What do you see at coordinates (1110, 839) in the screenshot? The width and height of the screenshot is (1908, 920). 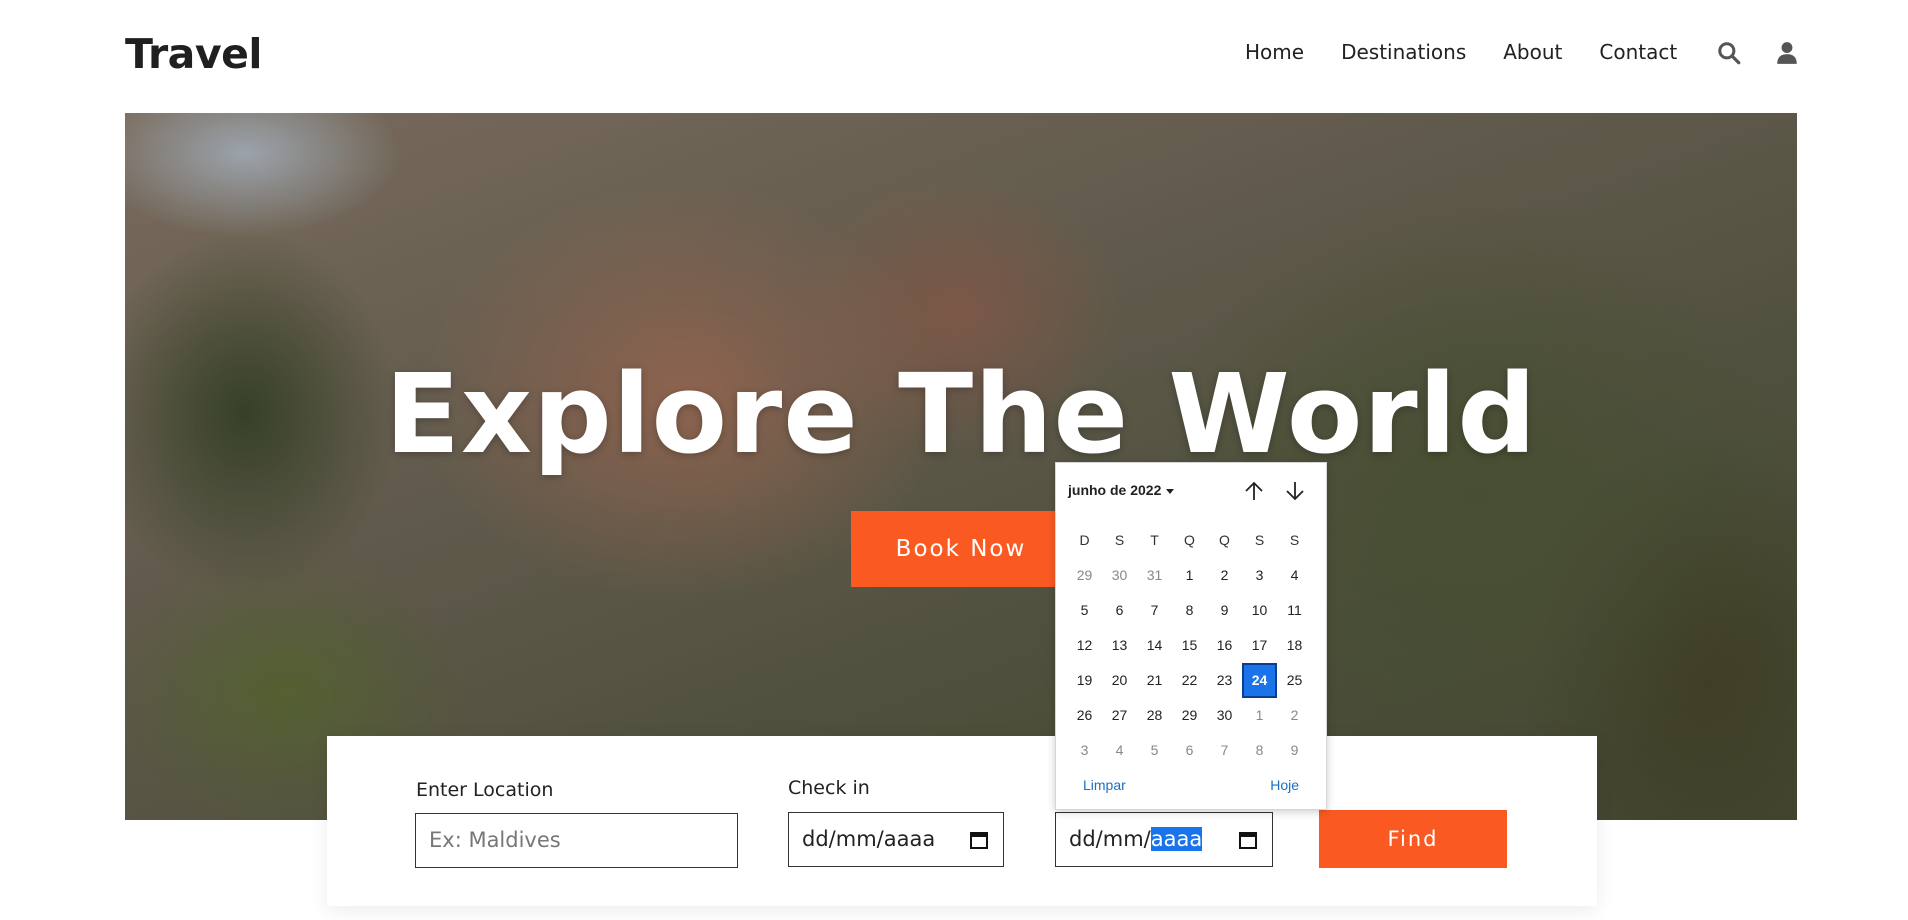 I see `checkout-date-prefix: dd/mm/` at bounding box center [1110, 839].